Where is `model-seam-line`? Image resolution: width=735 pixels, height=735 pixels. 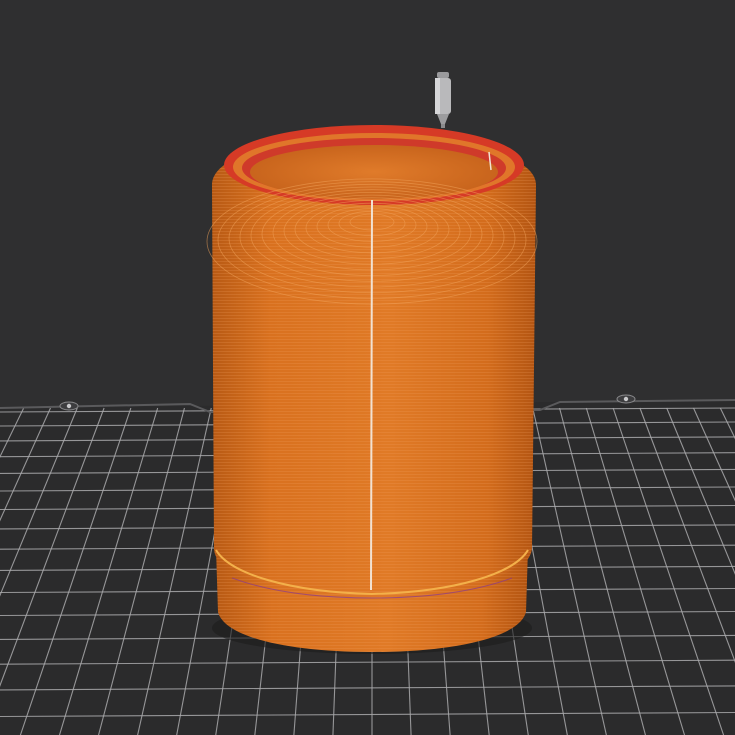 model-seam-line is located at coordinates (371, 395).